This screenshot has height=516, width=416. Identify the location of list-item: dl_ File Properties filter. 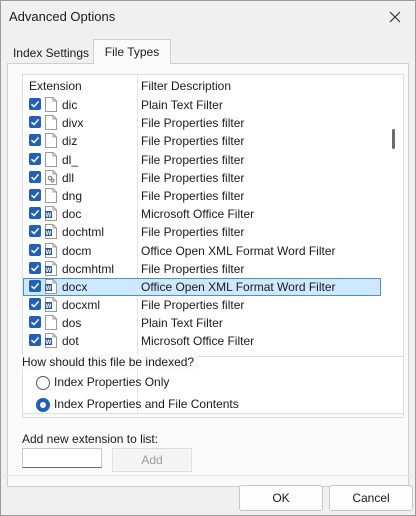
(202, 160).